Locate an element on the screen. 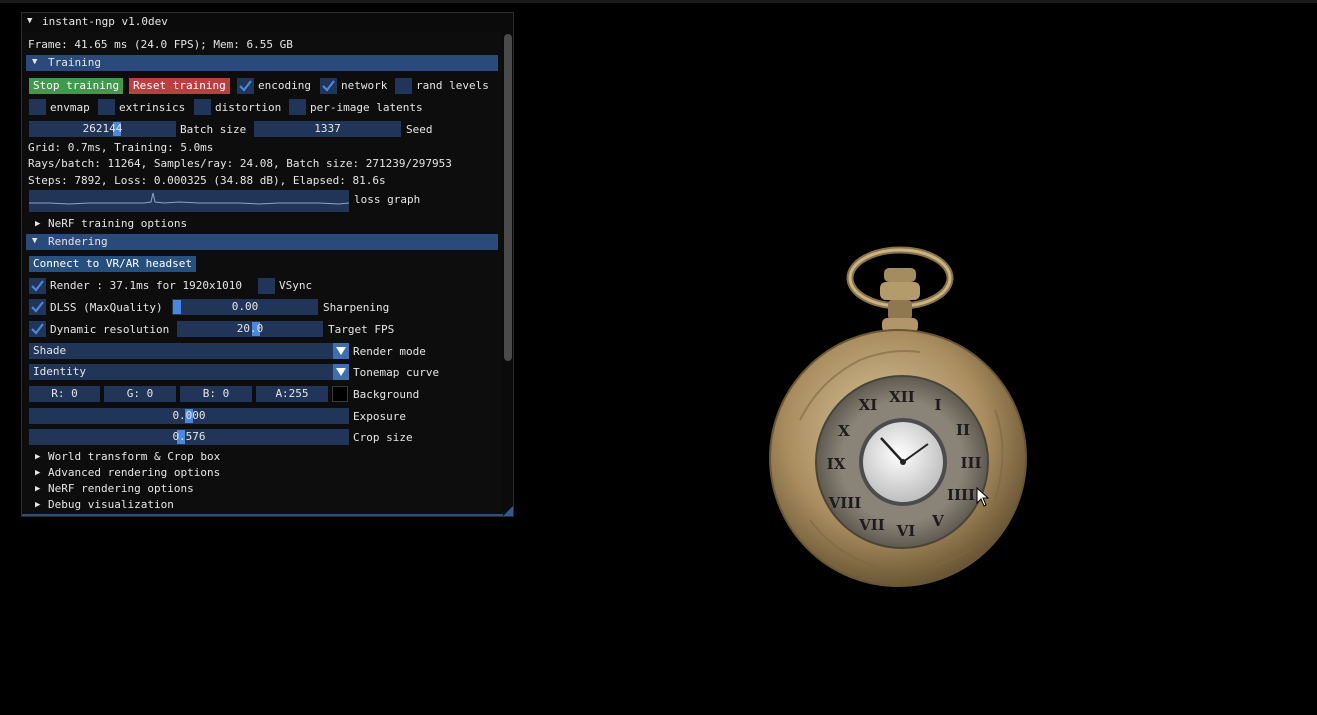 The image size is (1317, 715). render-timing-label: Render : 37.1ms for 1920x1010 is located at coordinates (146, 285).